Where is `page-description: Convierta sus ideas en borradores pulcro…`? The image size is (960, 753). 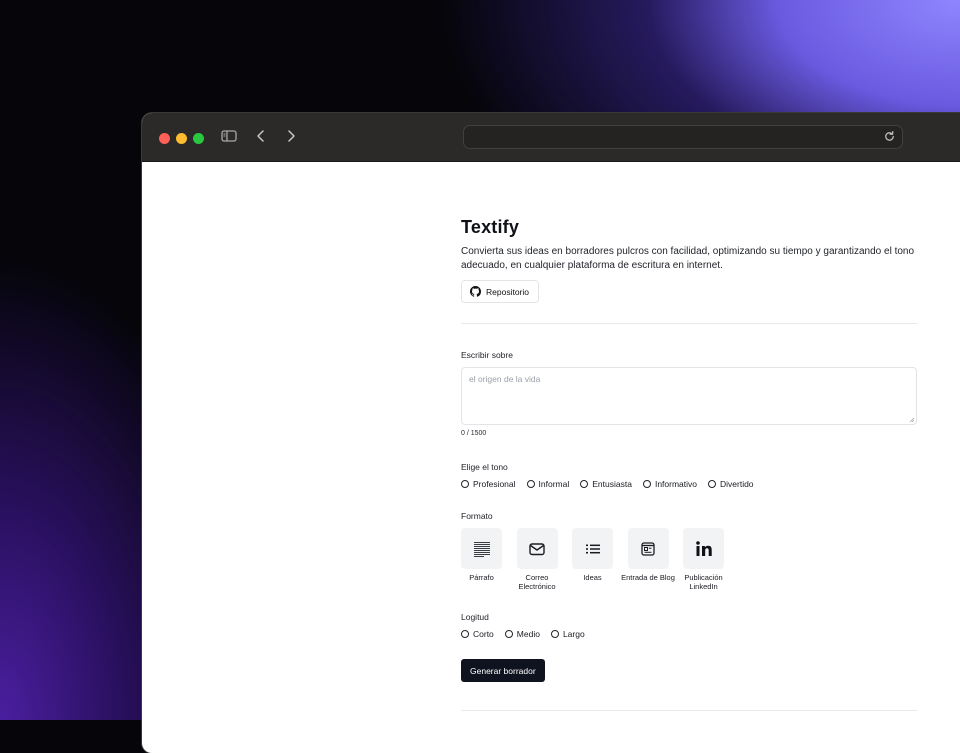 page-description: Convierta sus ideas en borradores pulcro… is located at coordinates (688, 258).